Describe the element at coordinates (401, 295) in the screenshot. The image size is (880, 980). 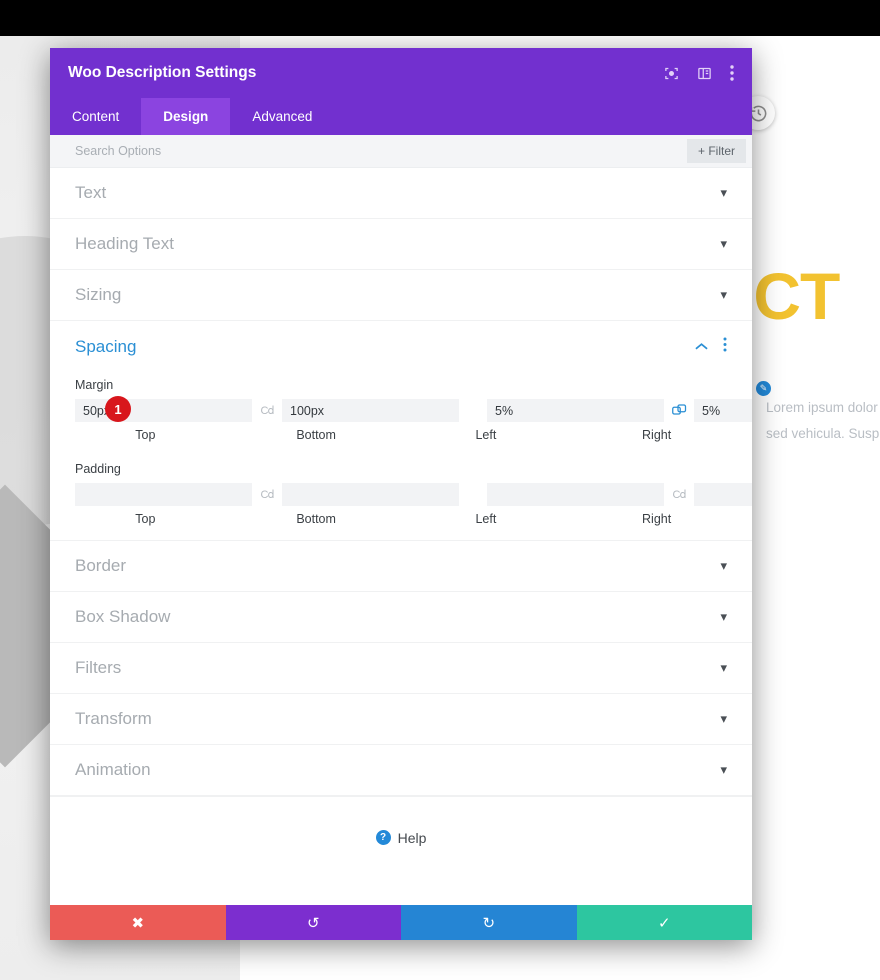
I see `section-sizing: Sizing ▾` at that location.